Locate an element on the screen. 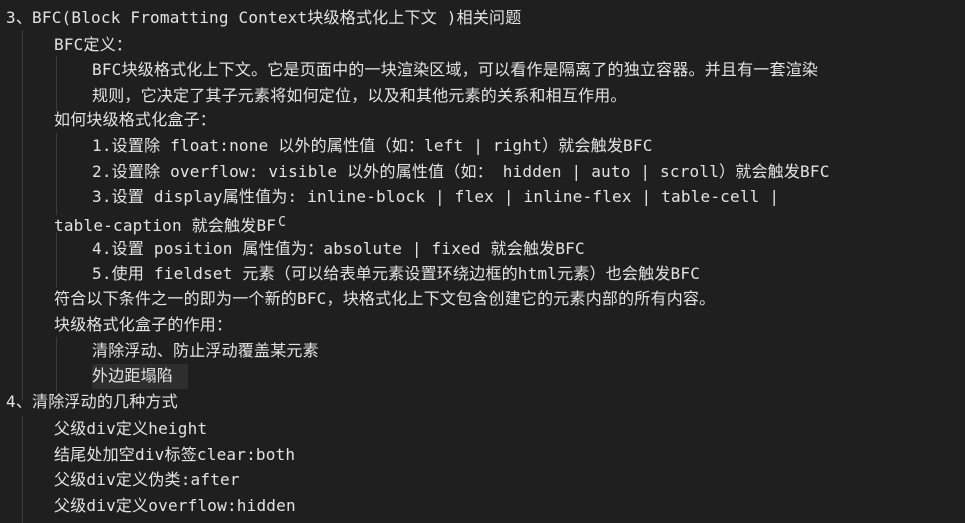 The image size is (965, 523). text-line: 清除浮动、防止浮动覆盖某元素 is located at coordinates (205, 351).